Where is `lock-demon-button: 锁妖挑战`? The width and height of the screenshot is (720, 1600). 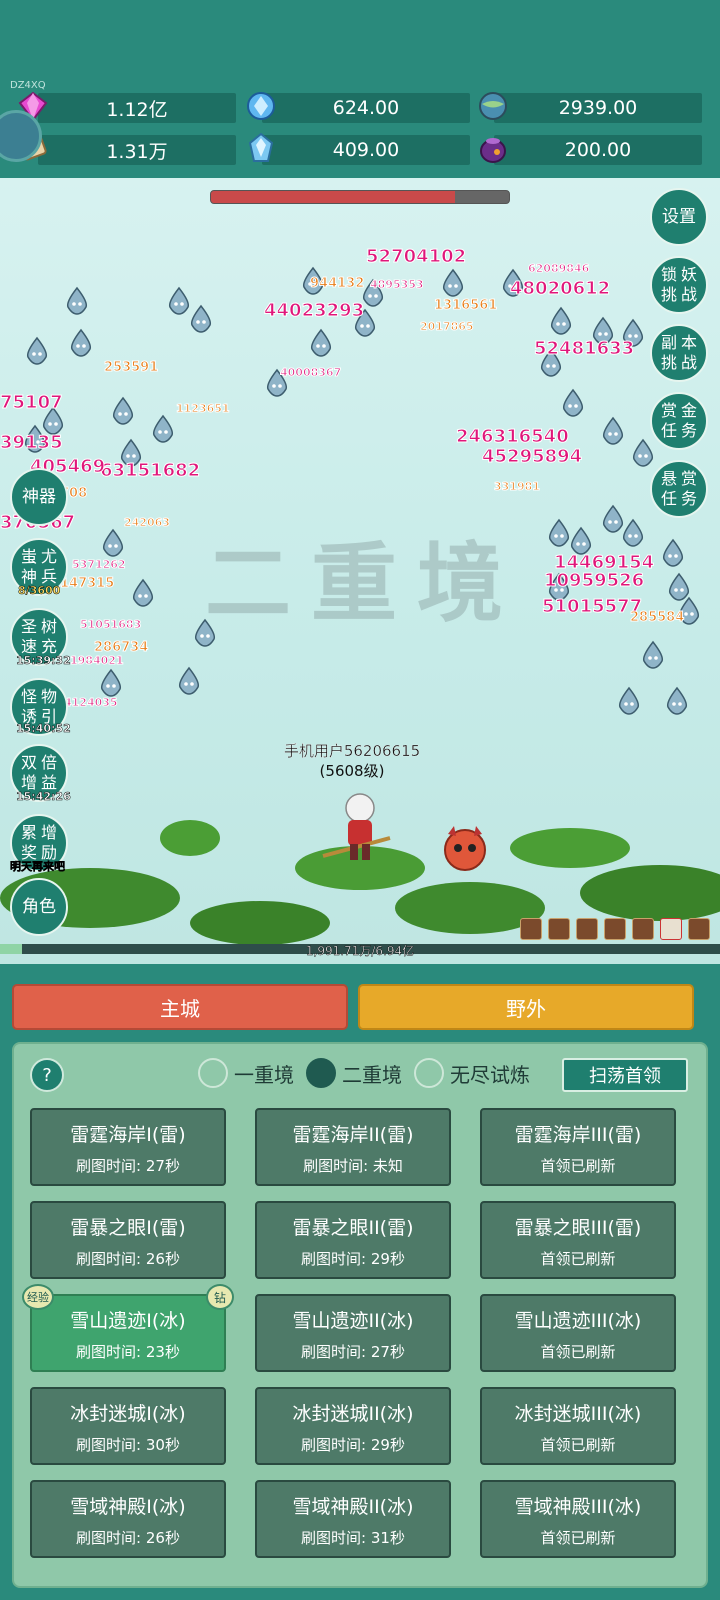 lock-demon-button: 锁妖挑战 is located at coordinates (679, 285).